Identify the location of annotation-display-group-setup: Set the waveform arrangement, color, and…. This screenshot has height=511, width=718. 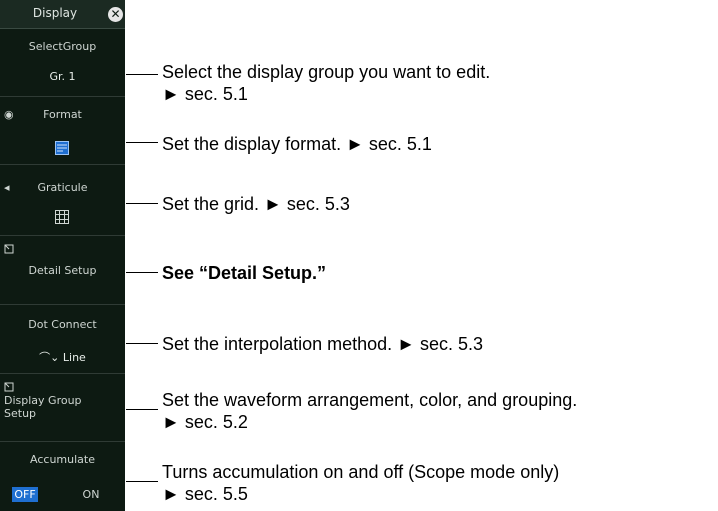
(369, 411).